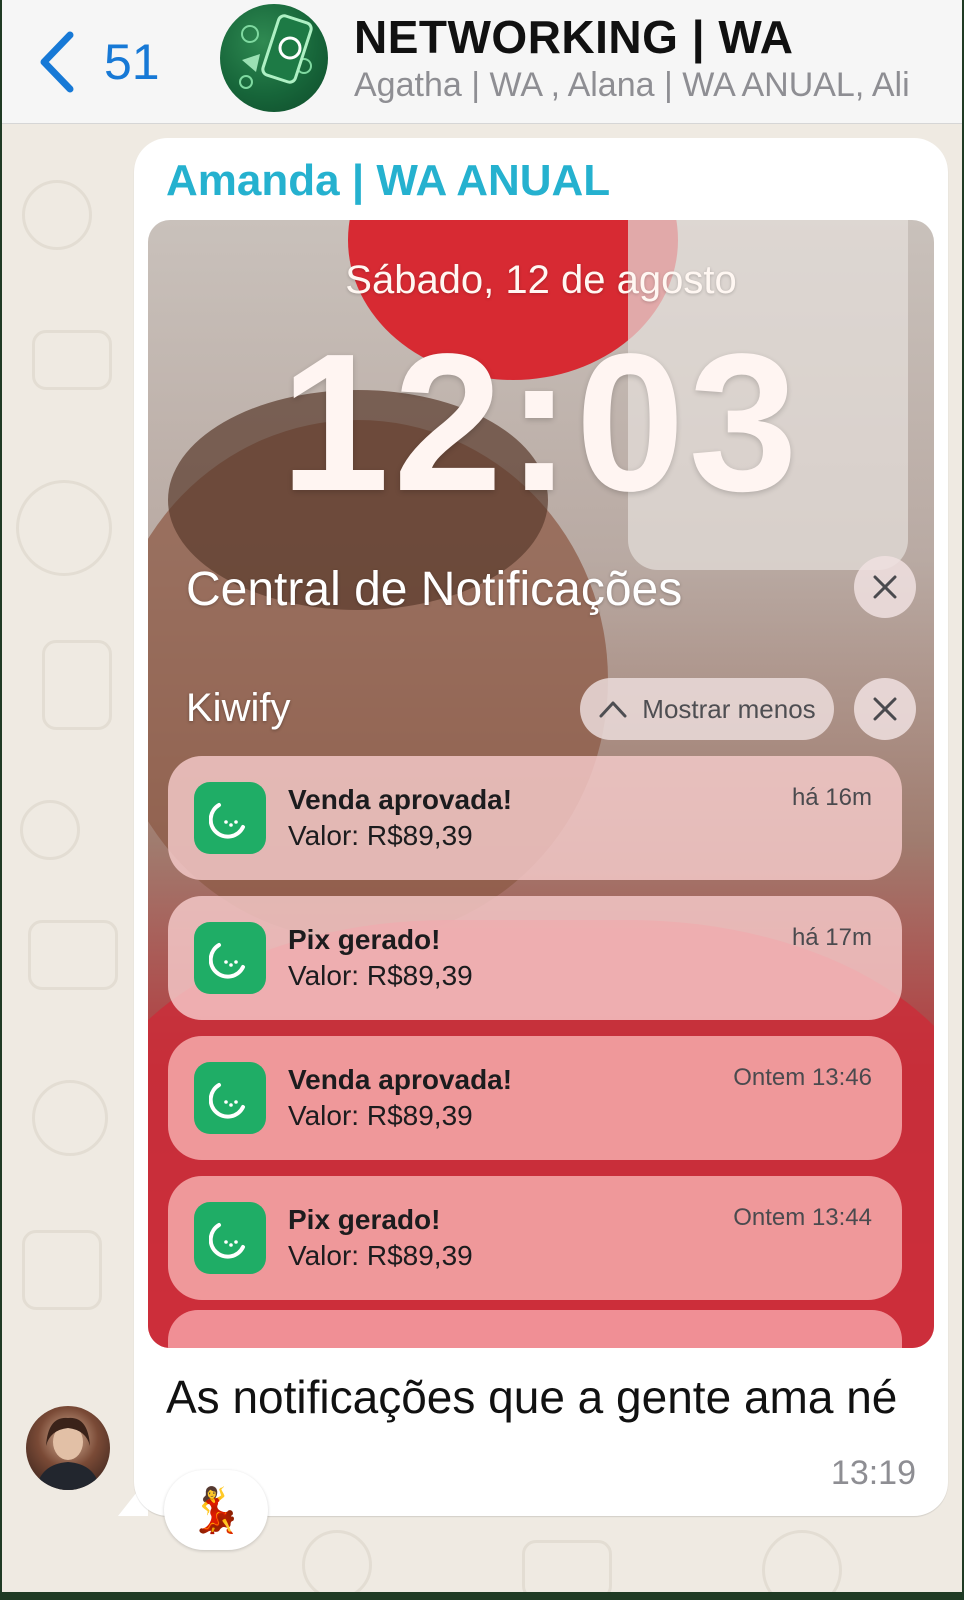 The image size is (964, 1600). I want to click on notification-card: Venda aprovada! Valor: R$89,39 há 16m, so click(535, 818).